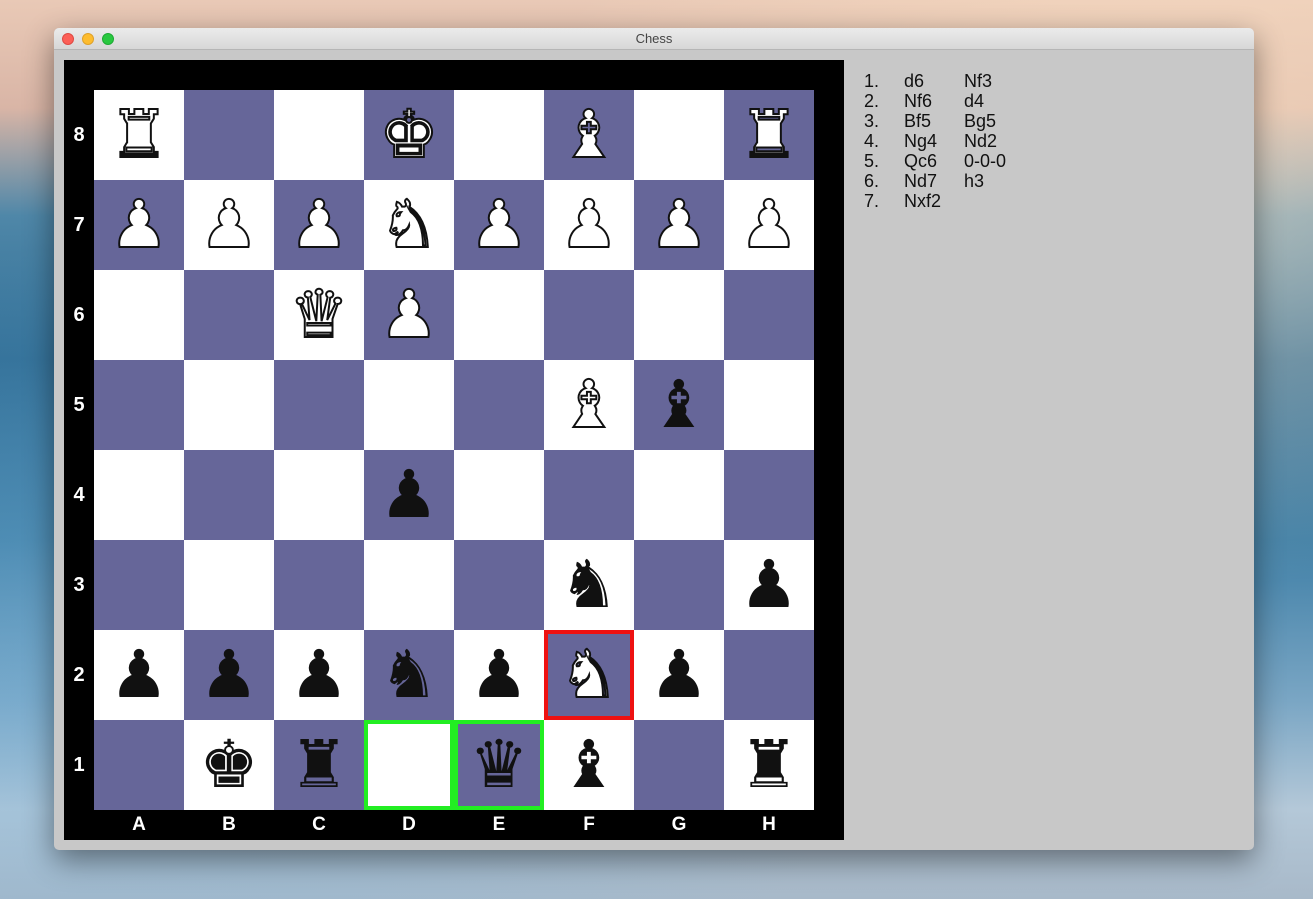 Image resolution: width=1313 pixels, height=899 pixels. I want to click on square-c6: ♛, so click(319, 315).